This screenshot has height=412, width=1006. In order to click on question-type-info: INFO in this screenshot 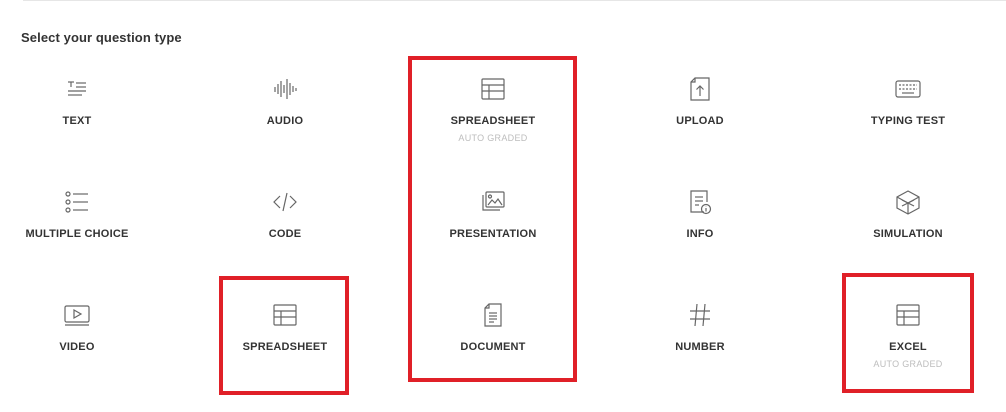, I will do `click(700, 234)`.